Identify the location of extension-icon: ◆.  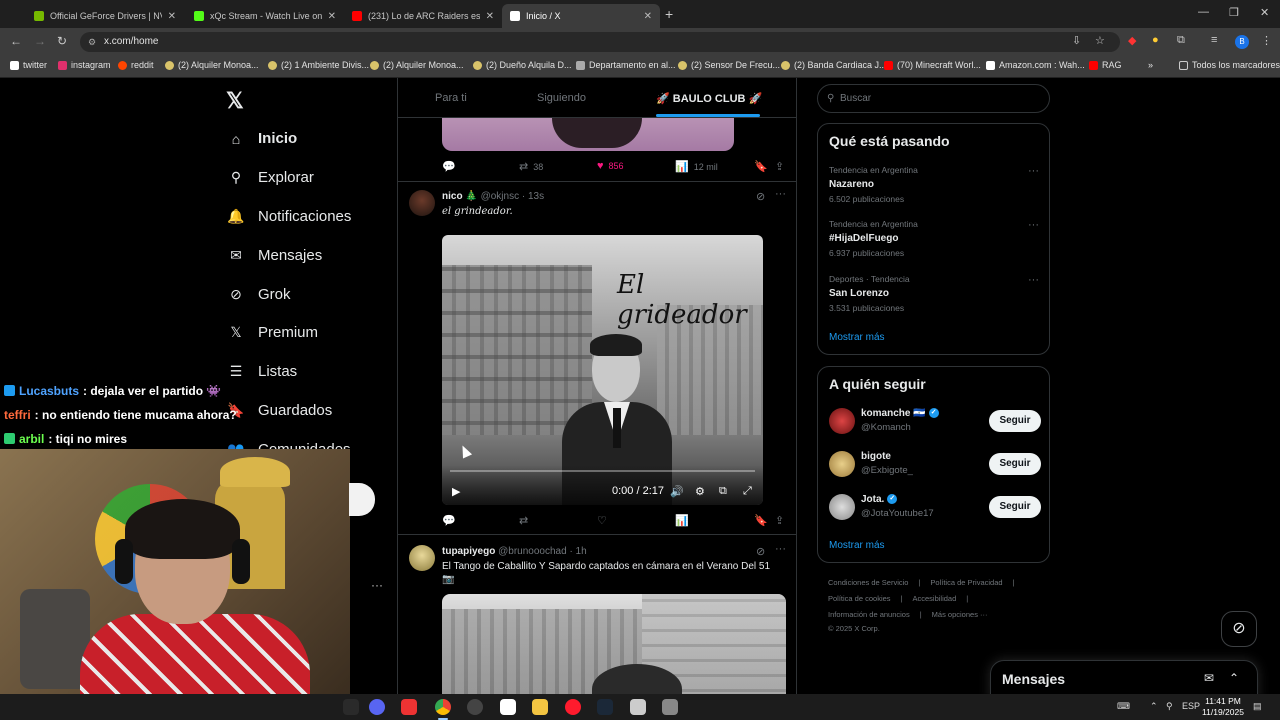
(1132, 40).